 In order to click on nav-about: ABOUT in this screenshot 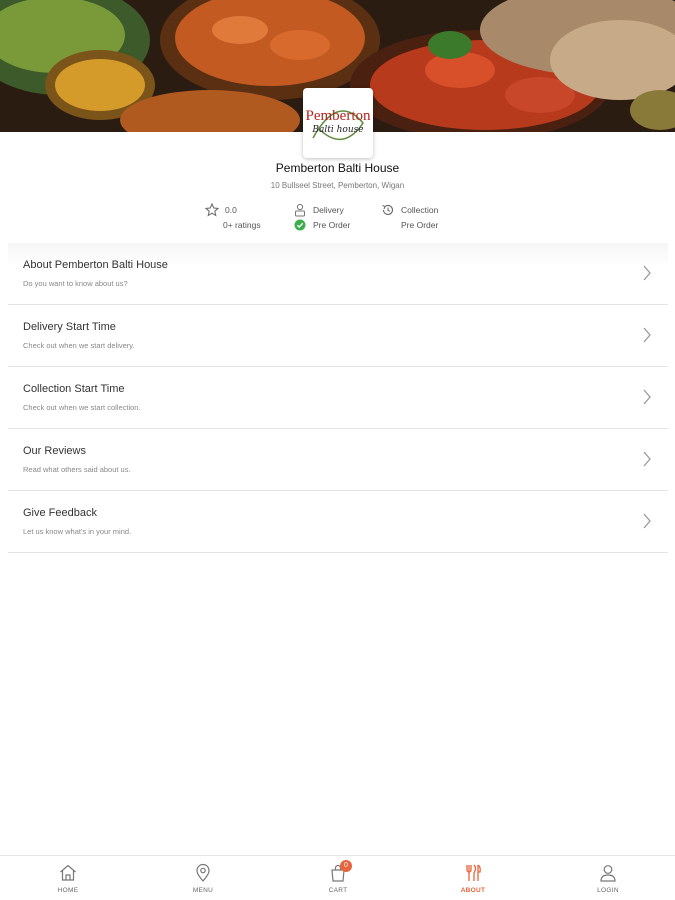, I will do `click(473, 878)`.